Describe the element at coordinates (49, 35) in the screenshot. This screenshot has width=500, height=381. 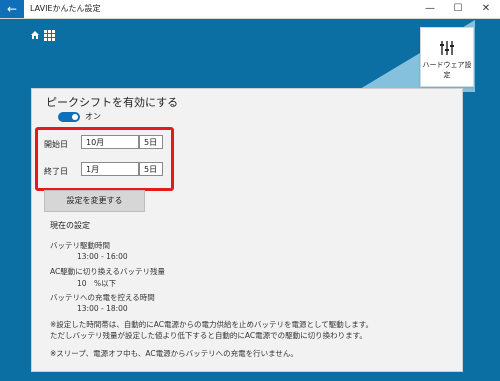
I see `apps-grid-icon` at that location.